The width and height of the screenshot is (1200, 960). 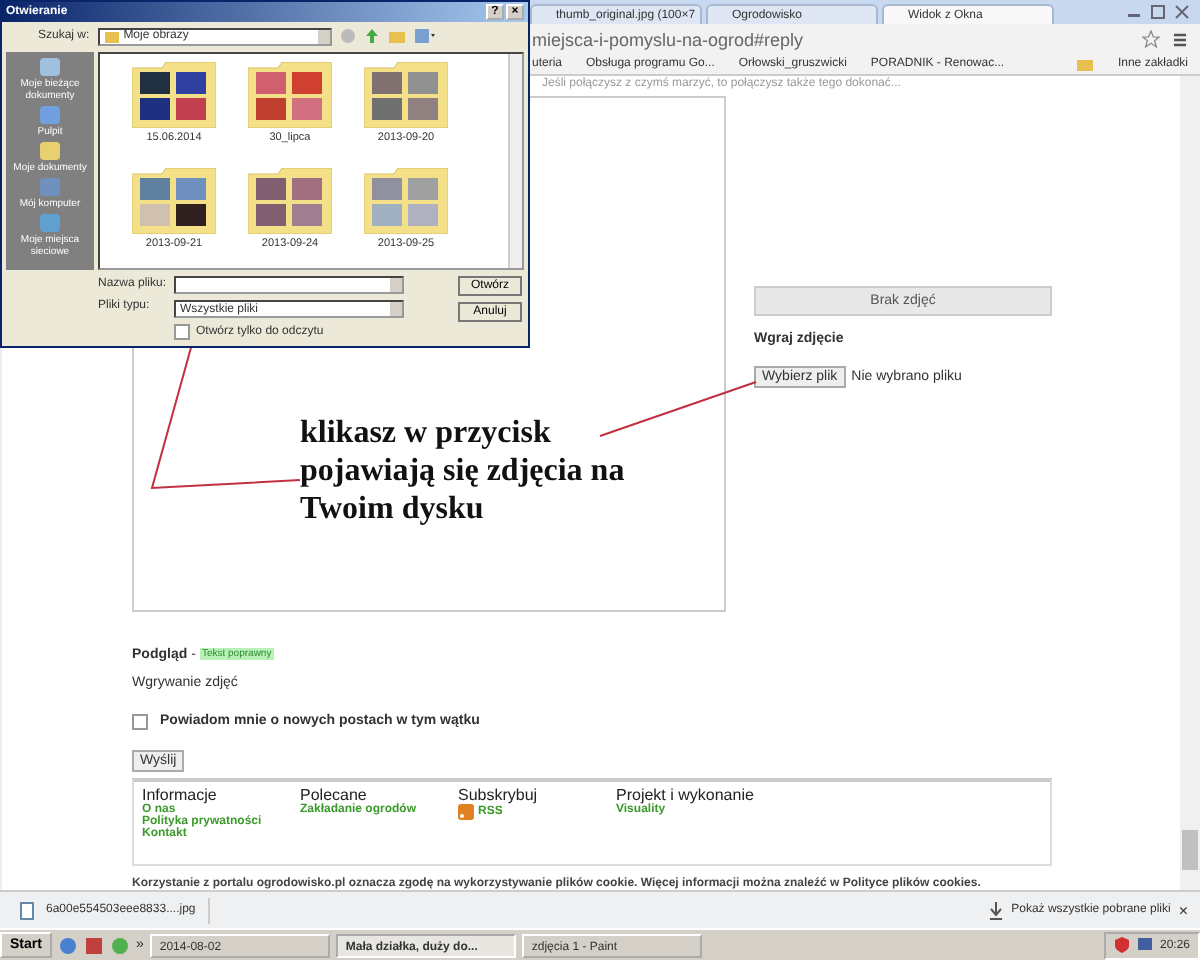 I want to click on footer-heading: Polecane, so click(x=333, y=794).